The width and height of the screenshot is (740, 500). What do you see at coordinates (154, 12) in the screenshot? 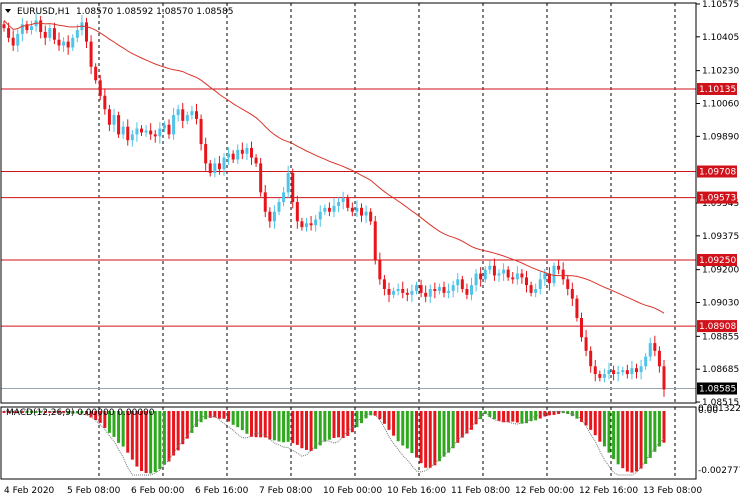
I see `ohlc-label: 1.08570 1.08592 1.08570 1.08585` at bounding box center [154, 12].